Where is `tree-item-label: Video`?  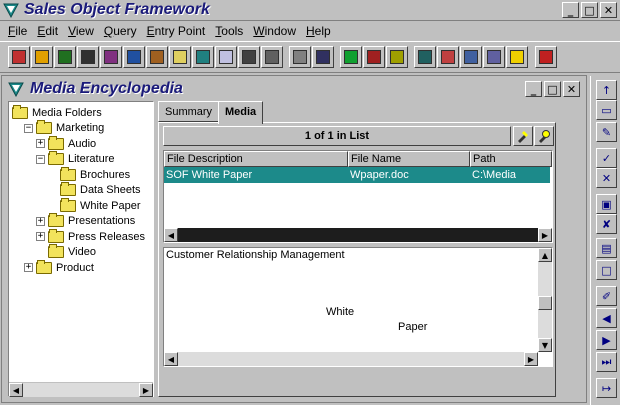
tree-item-label: Video is located at coordinates (82, 252).